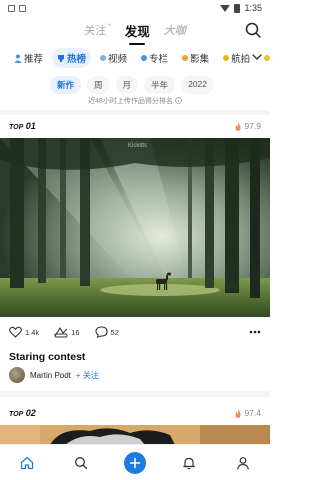 The image size is (320, 480). I want to click on info-icon, so click(178, 100).